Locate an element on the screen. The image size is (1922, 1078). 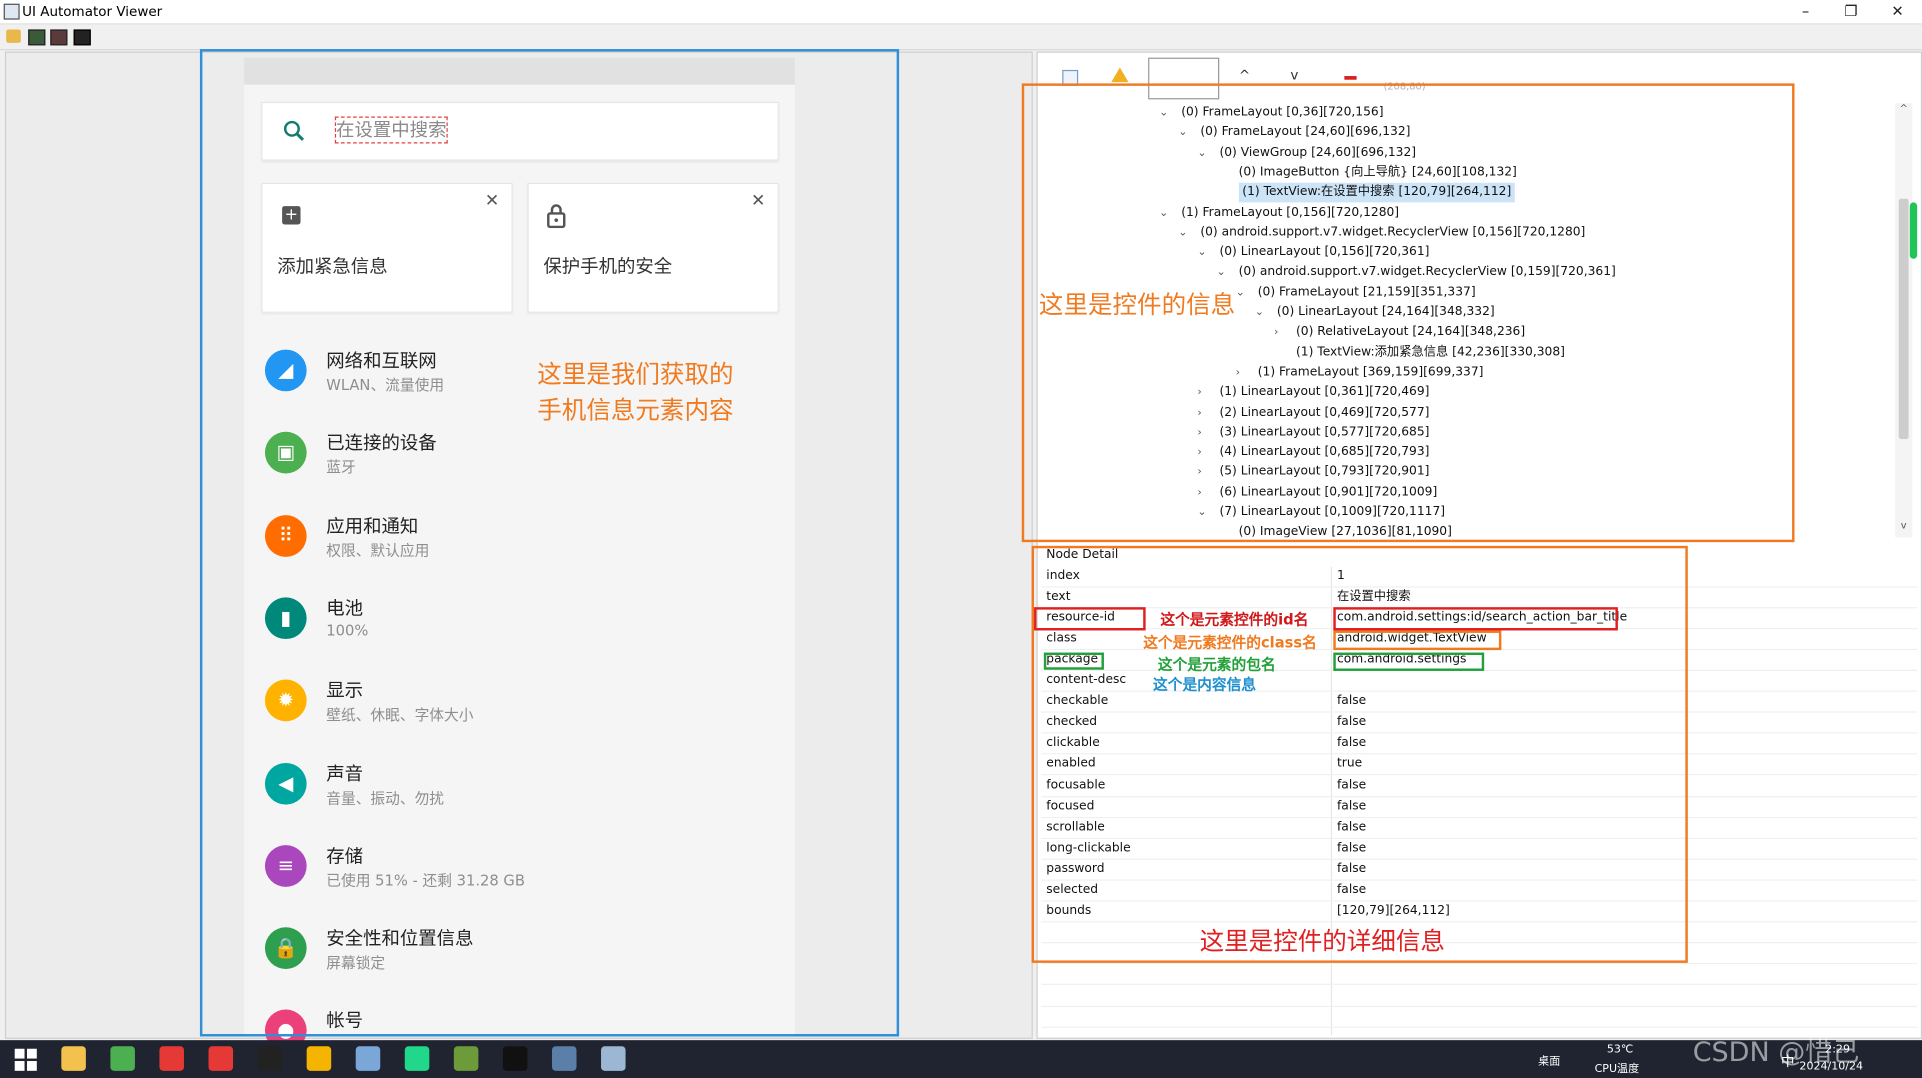
title-bar: UI Automator Viewer – ❐ ✕ is located at coordinates (961, 12).